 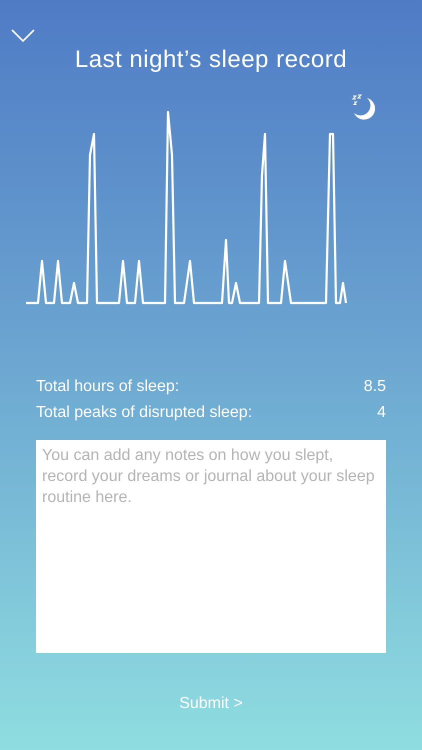 What do you see at coordinates (211, 704) in the screenshot?
I see `submit-button: Submit >` at bounding box center [211, 704].